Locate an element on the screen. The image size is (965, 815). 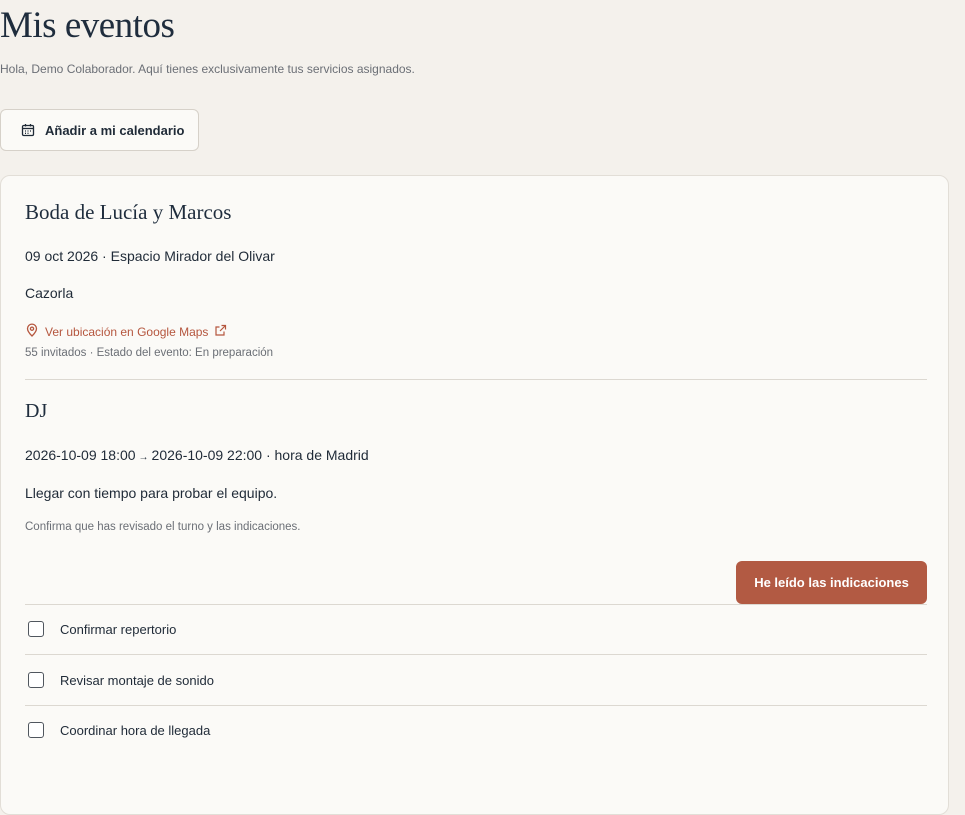
google-maps-link: Ver ubicación en Google Maps is located at coordinates (126, 331).